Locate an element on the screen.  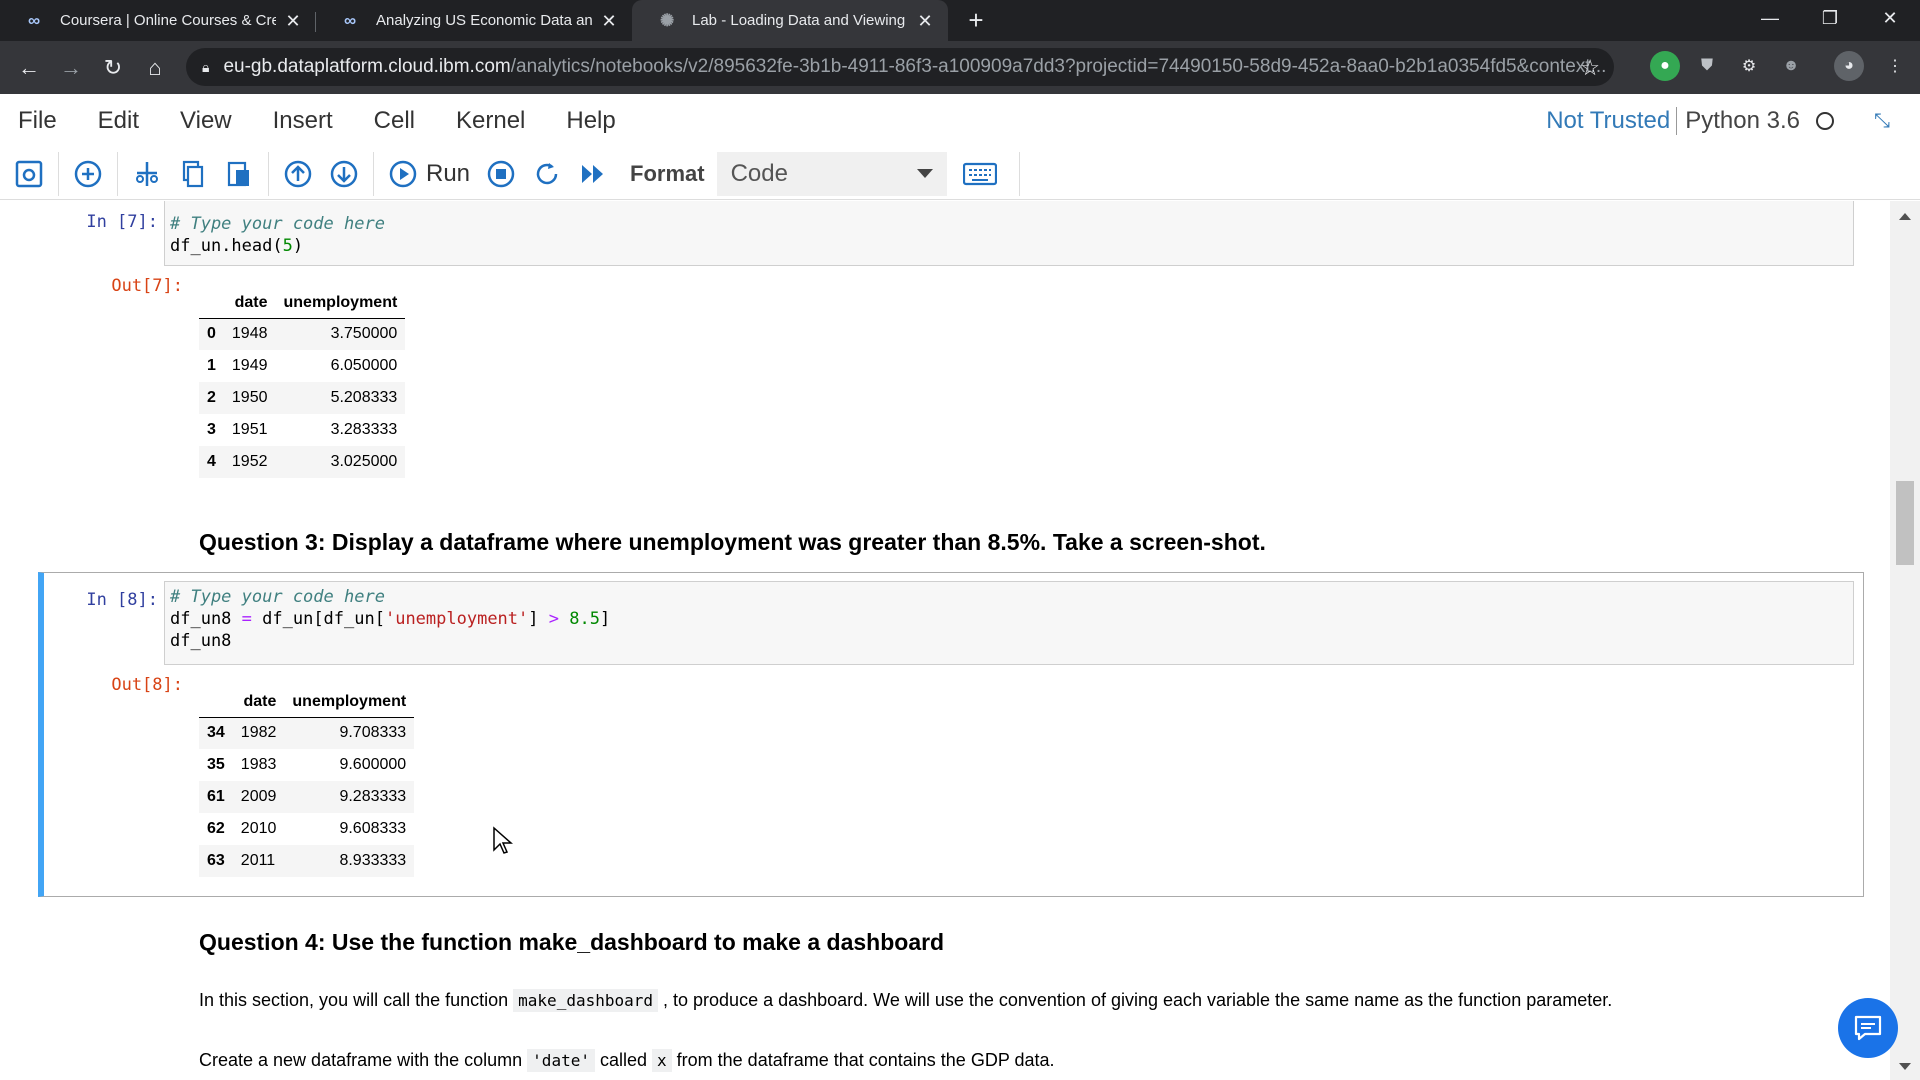
table-header: unemployment is located at coordinates (340, 302).